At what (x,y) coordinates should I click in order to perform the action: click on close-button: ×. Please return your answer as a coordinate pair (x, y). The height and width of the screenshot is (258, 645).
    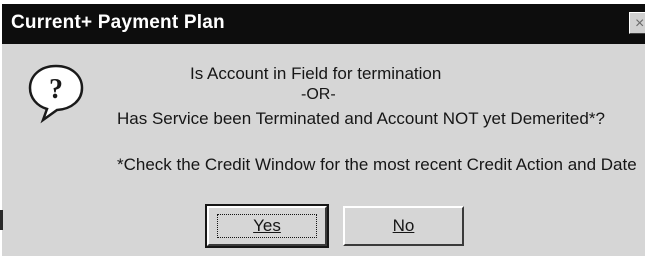
    Looking at the image, I should click on (637, 23).